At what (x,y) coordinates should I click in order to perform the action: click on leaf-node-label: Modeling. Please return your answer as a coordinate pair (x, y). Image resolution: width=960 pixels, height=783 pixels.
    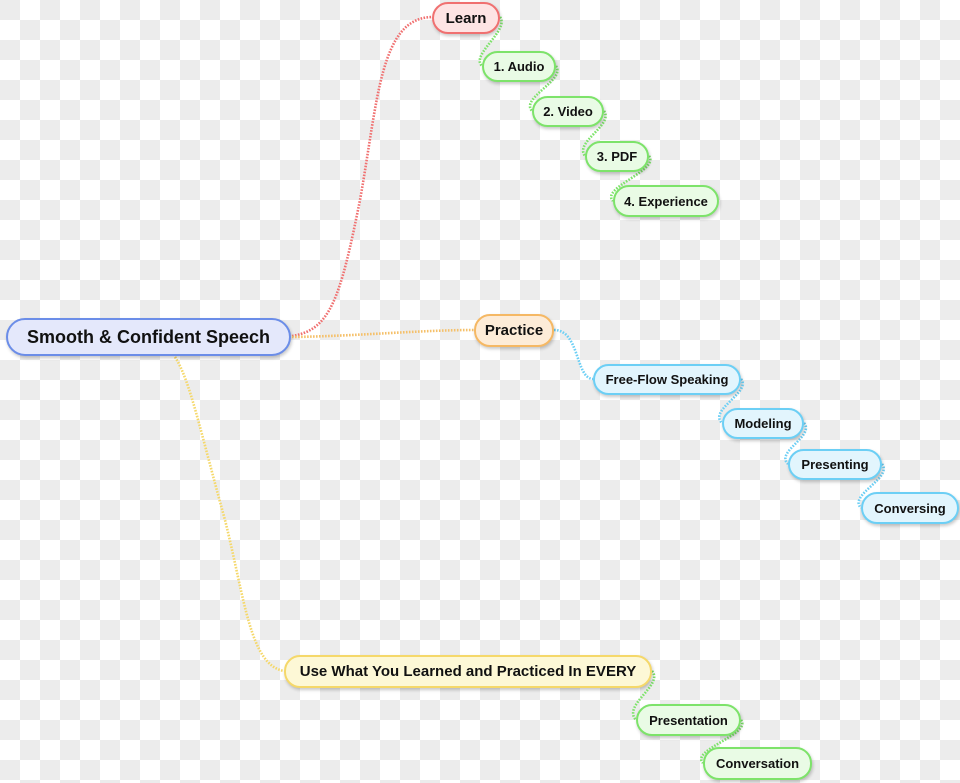
    Looking at the image, I should click on (763, 423).